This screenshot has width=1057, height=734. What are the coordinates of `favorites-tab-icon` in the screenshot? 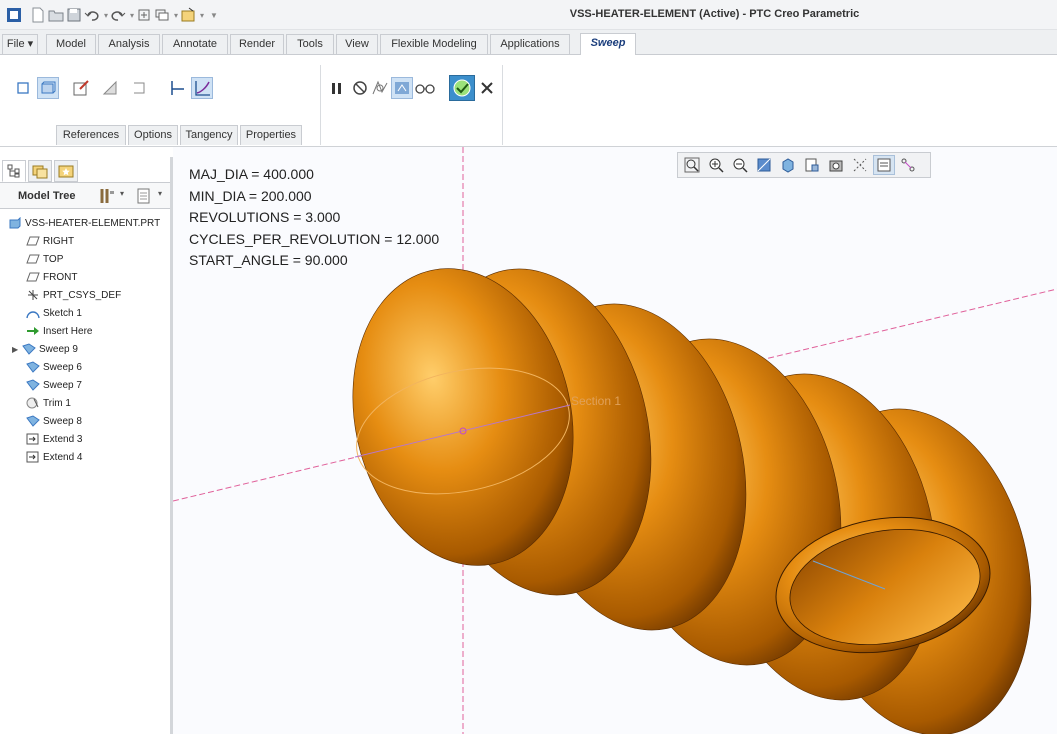 It's located at (66, 171).